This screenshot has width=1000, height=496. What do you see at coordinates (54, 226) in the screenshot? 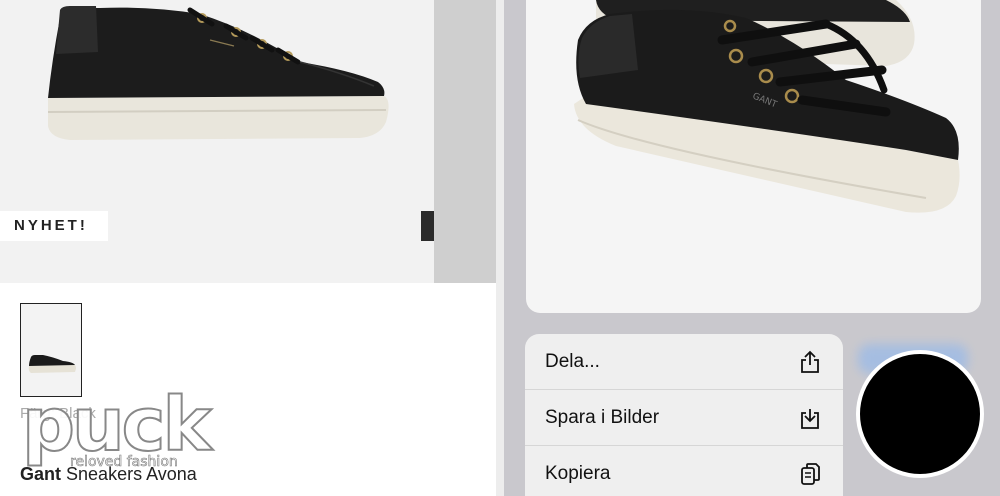
I see `new-badge: NYHET!` at bounding box center [54, 226].